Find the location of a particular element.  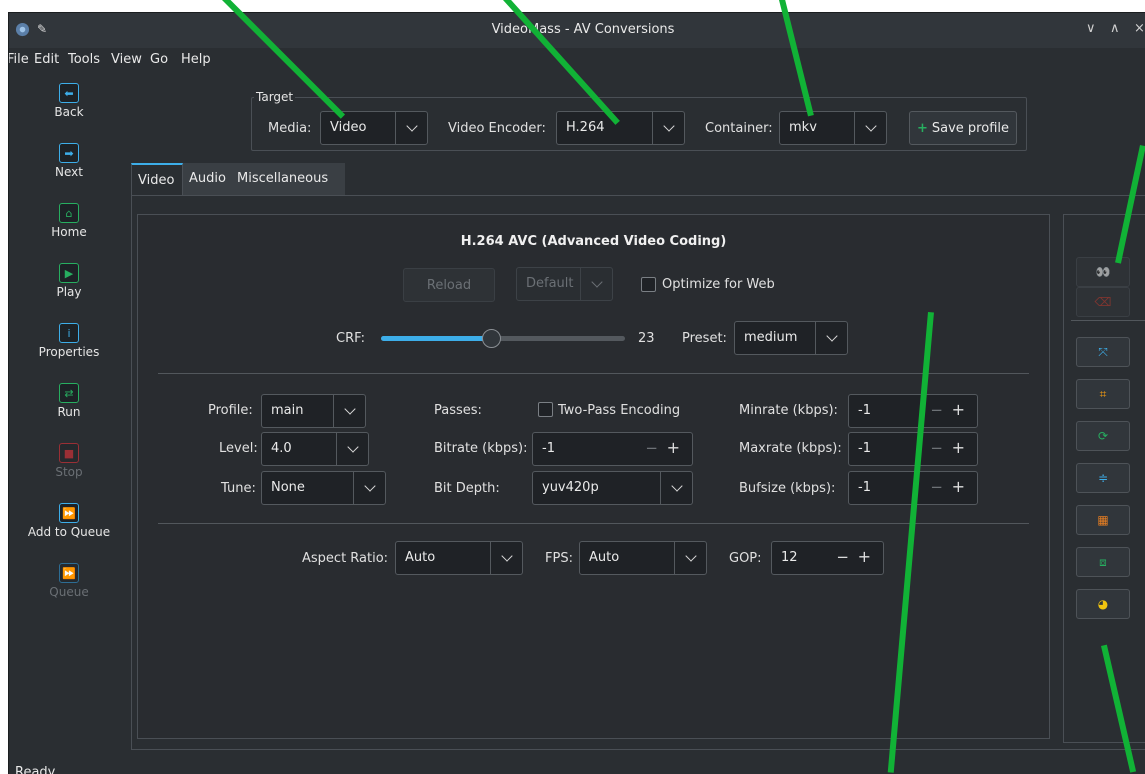

sidebar-item-run: ⇄ Run is located at coordinates (69, 401).